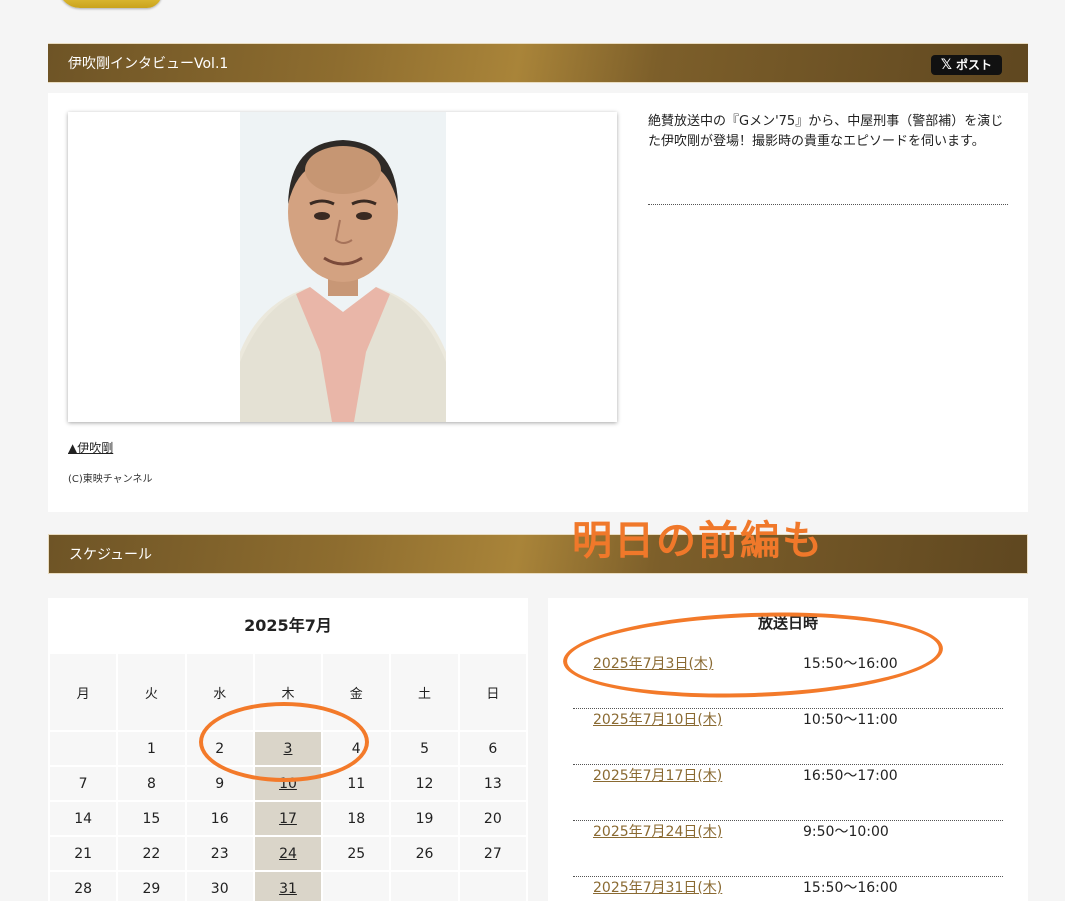 The image size is (1065, 901). I want to click on calendar-day-number: 5, so click(424, 748).